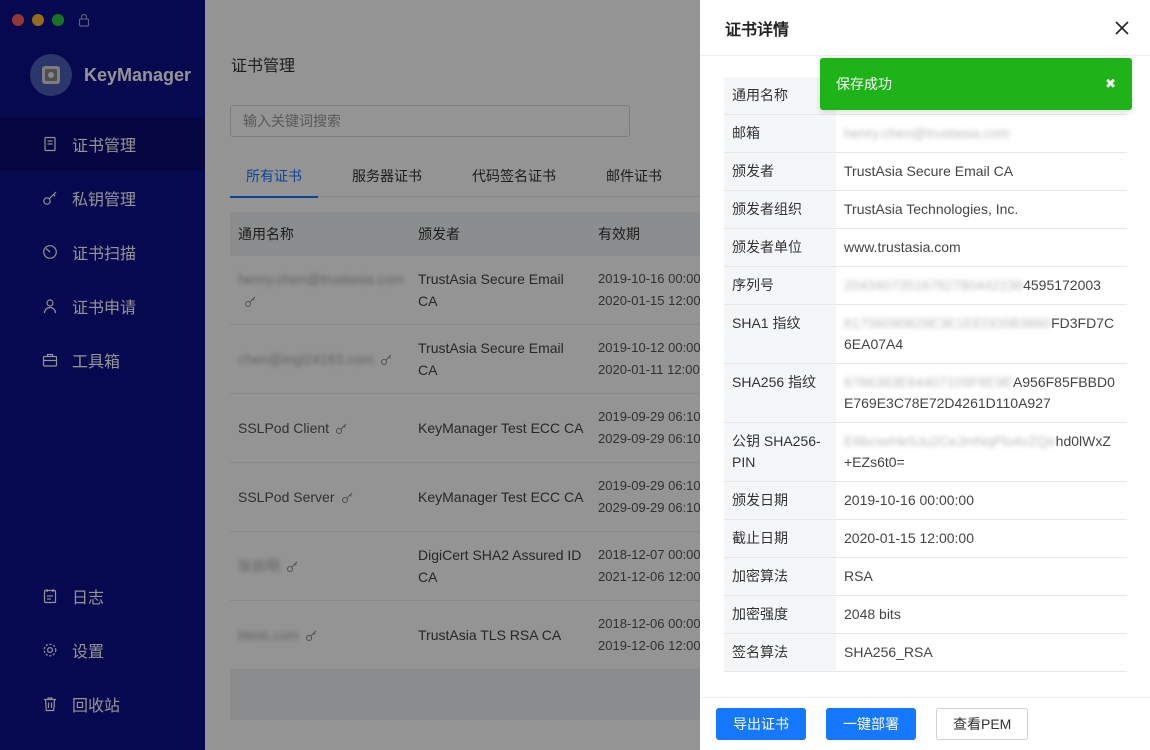  I want to click on drawer-footer: 导出证书 一键部署 查看PEM, so click(925, 723).